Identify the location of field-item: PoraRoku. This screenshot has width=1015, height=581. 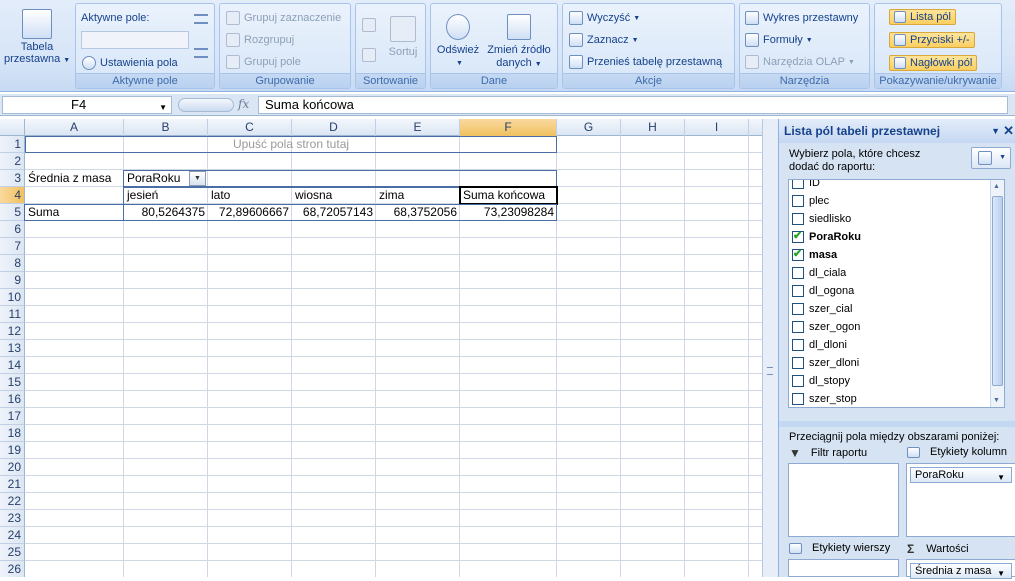
(826, 237).